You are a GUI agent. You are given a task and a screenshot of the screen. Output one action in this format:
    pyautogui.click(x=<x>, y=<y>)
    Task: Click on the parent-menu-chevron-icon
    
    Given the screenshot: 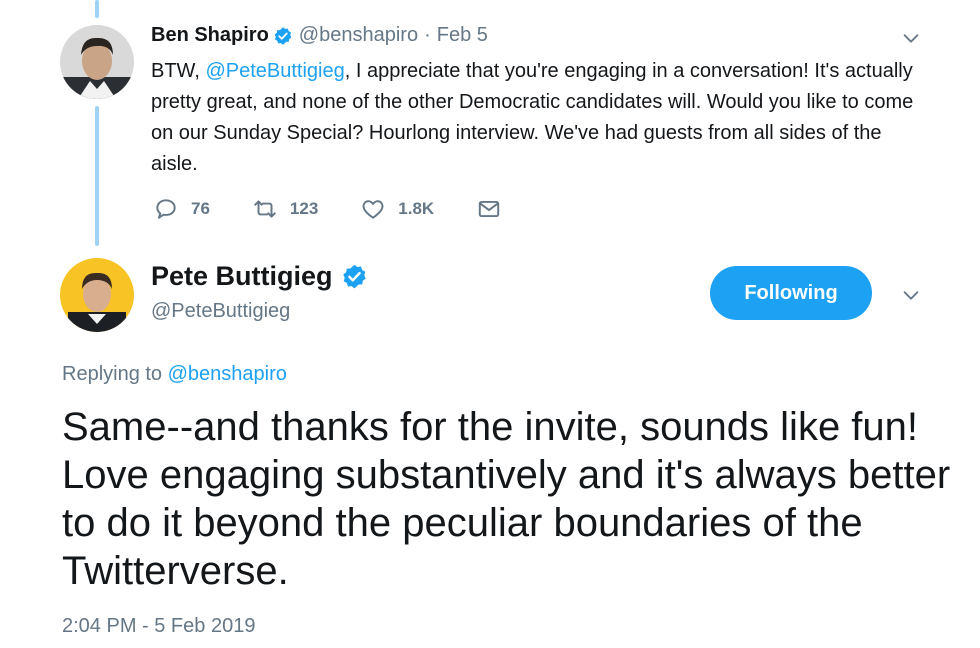 What is the action you would take?
    pyautogui.click(x=911, y=40)
    